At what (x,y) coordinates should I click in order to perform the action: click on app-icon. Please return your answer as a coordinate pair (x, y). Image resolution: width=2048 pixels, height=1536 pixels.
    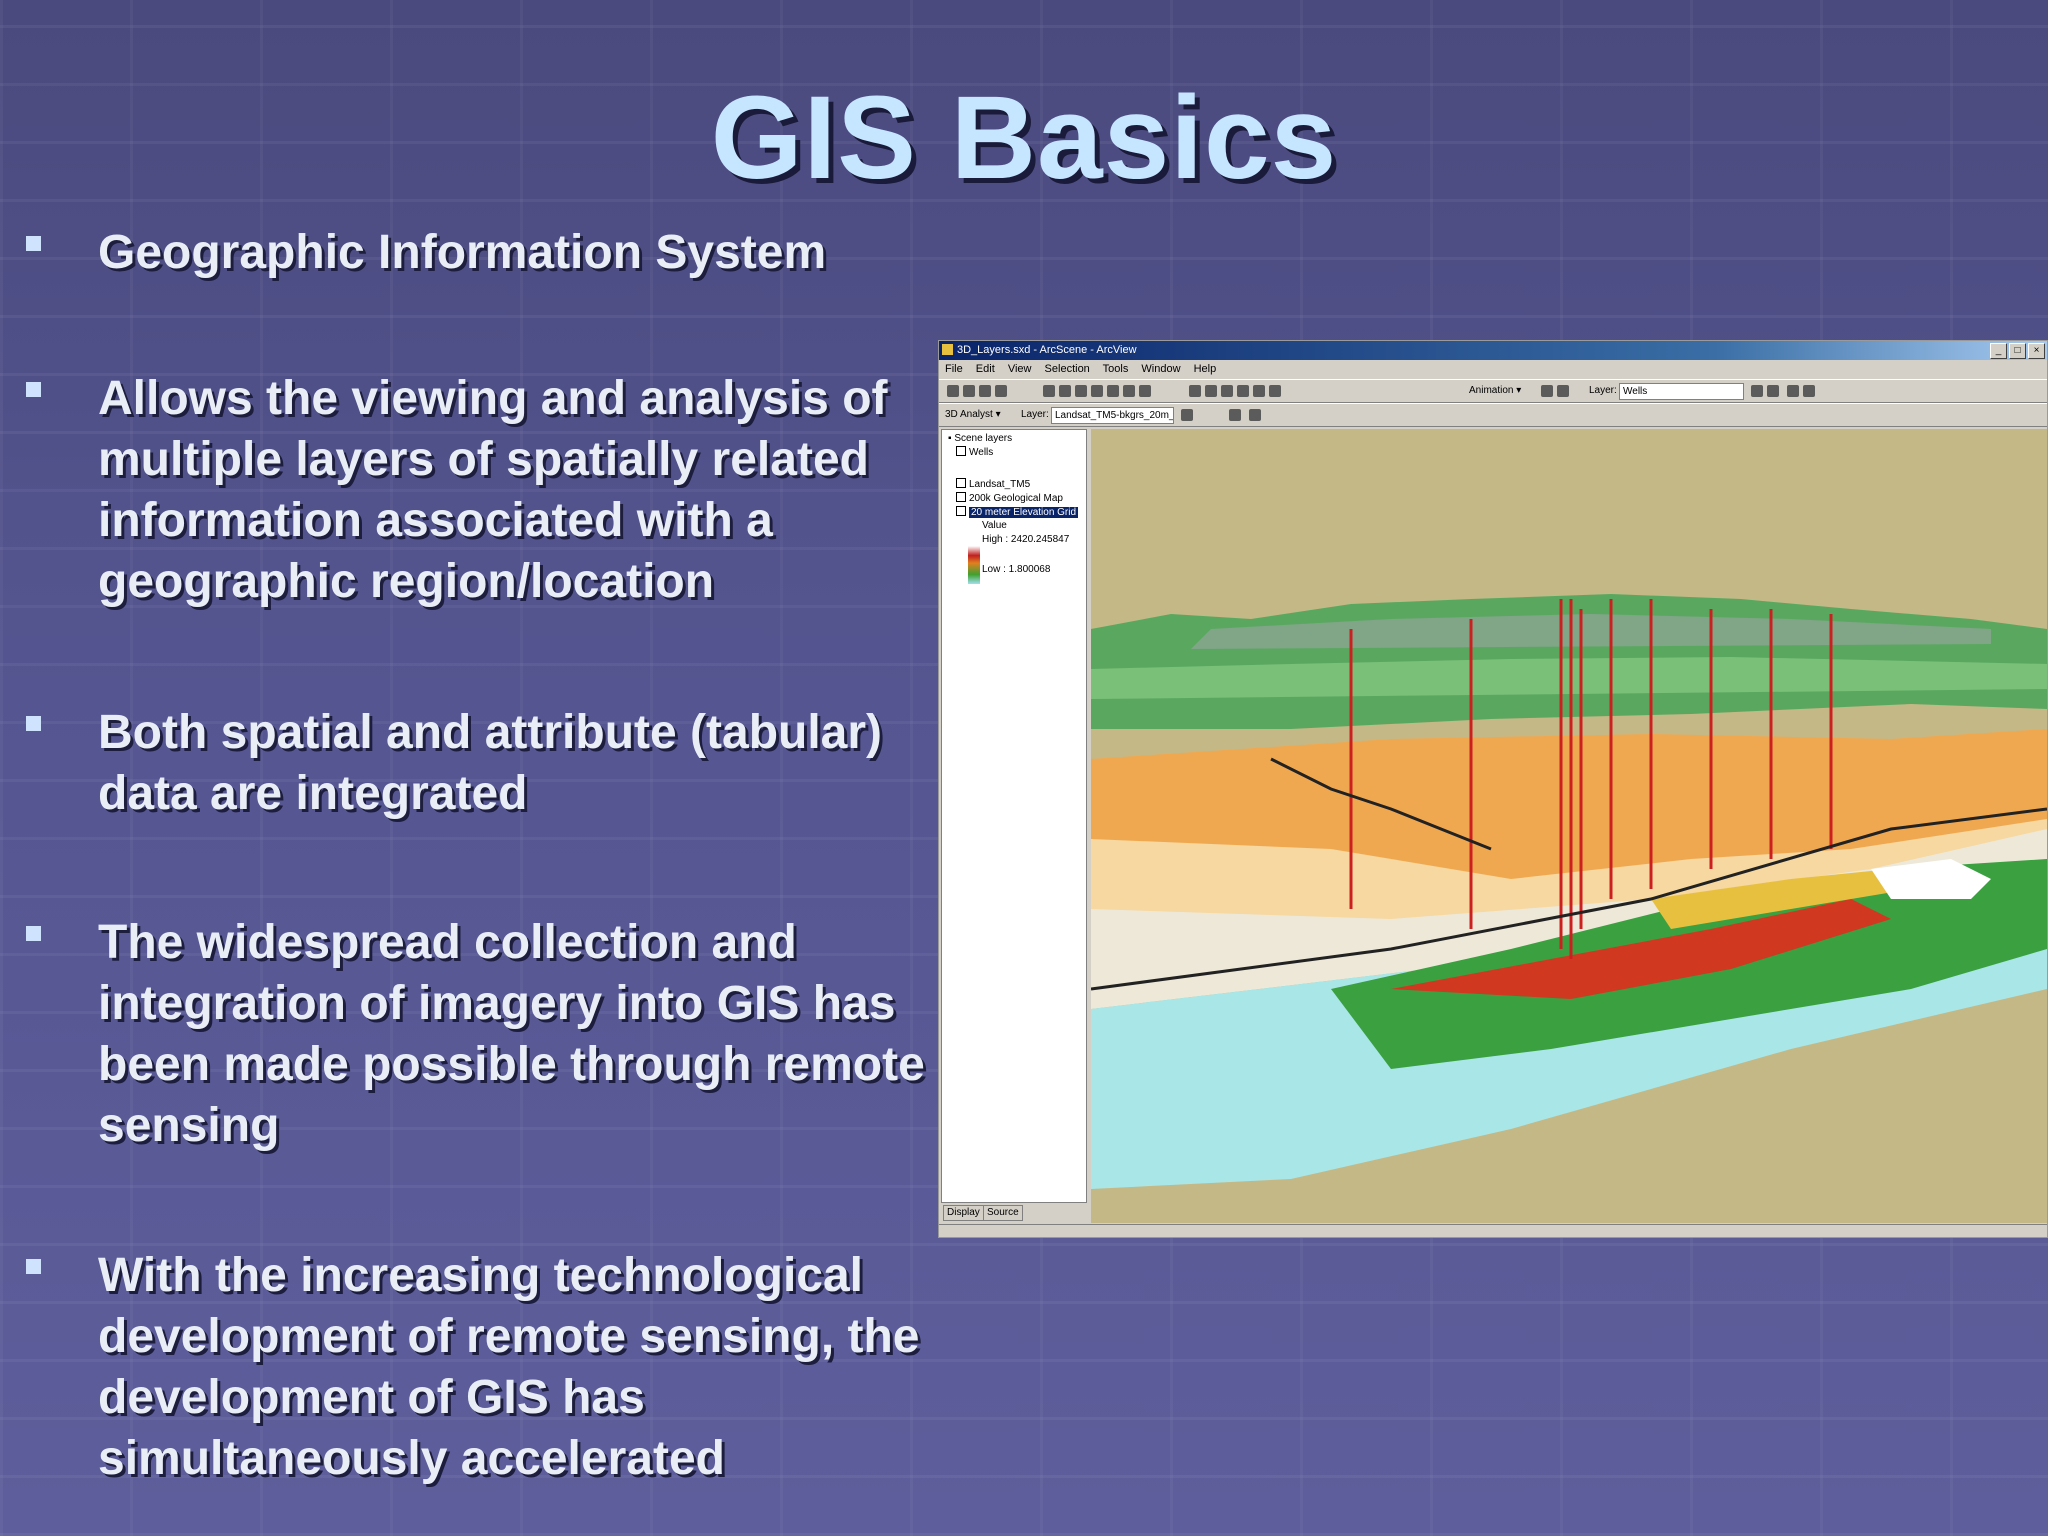
    Looking at the image, I should click on (947, 349).